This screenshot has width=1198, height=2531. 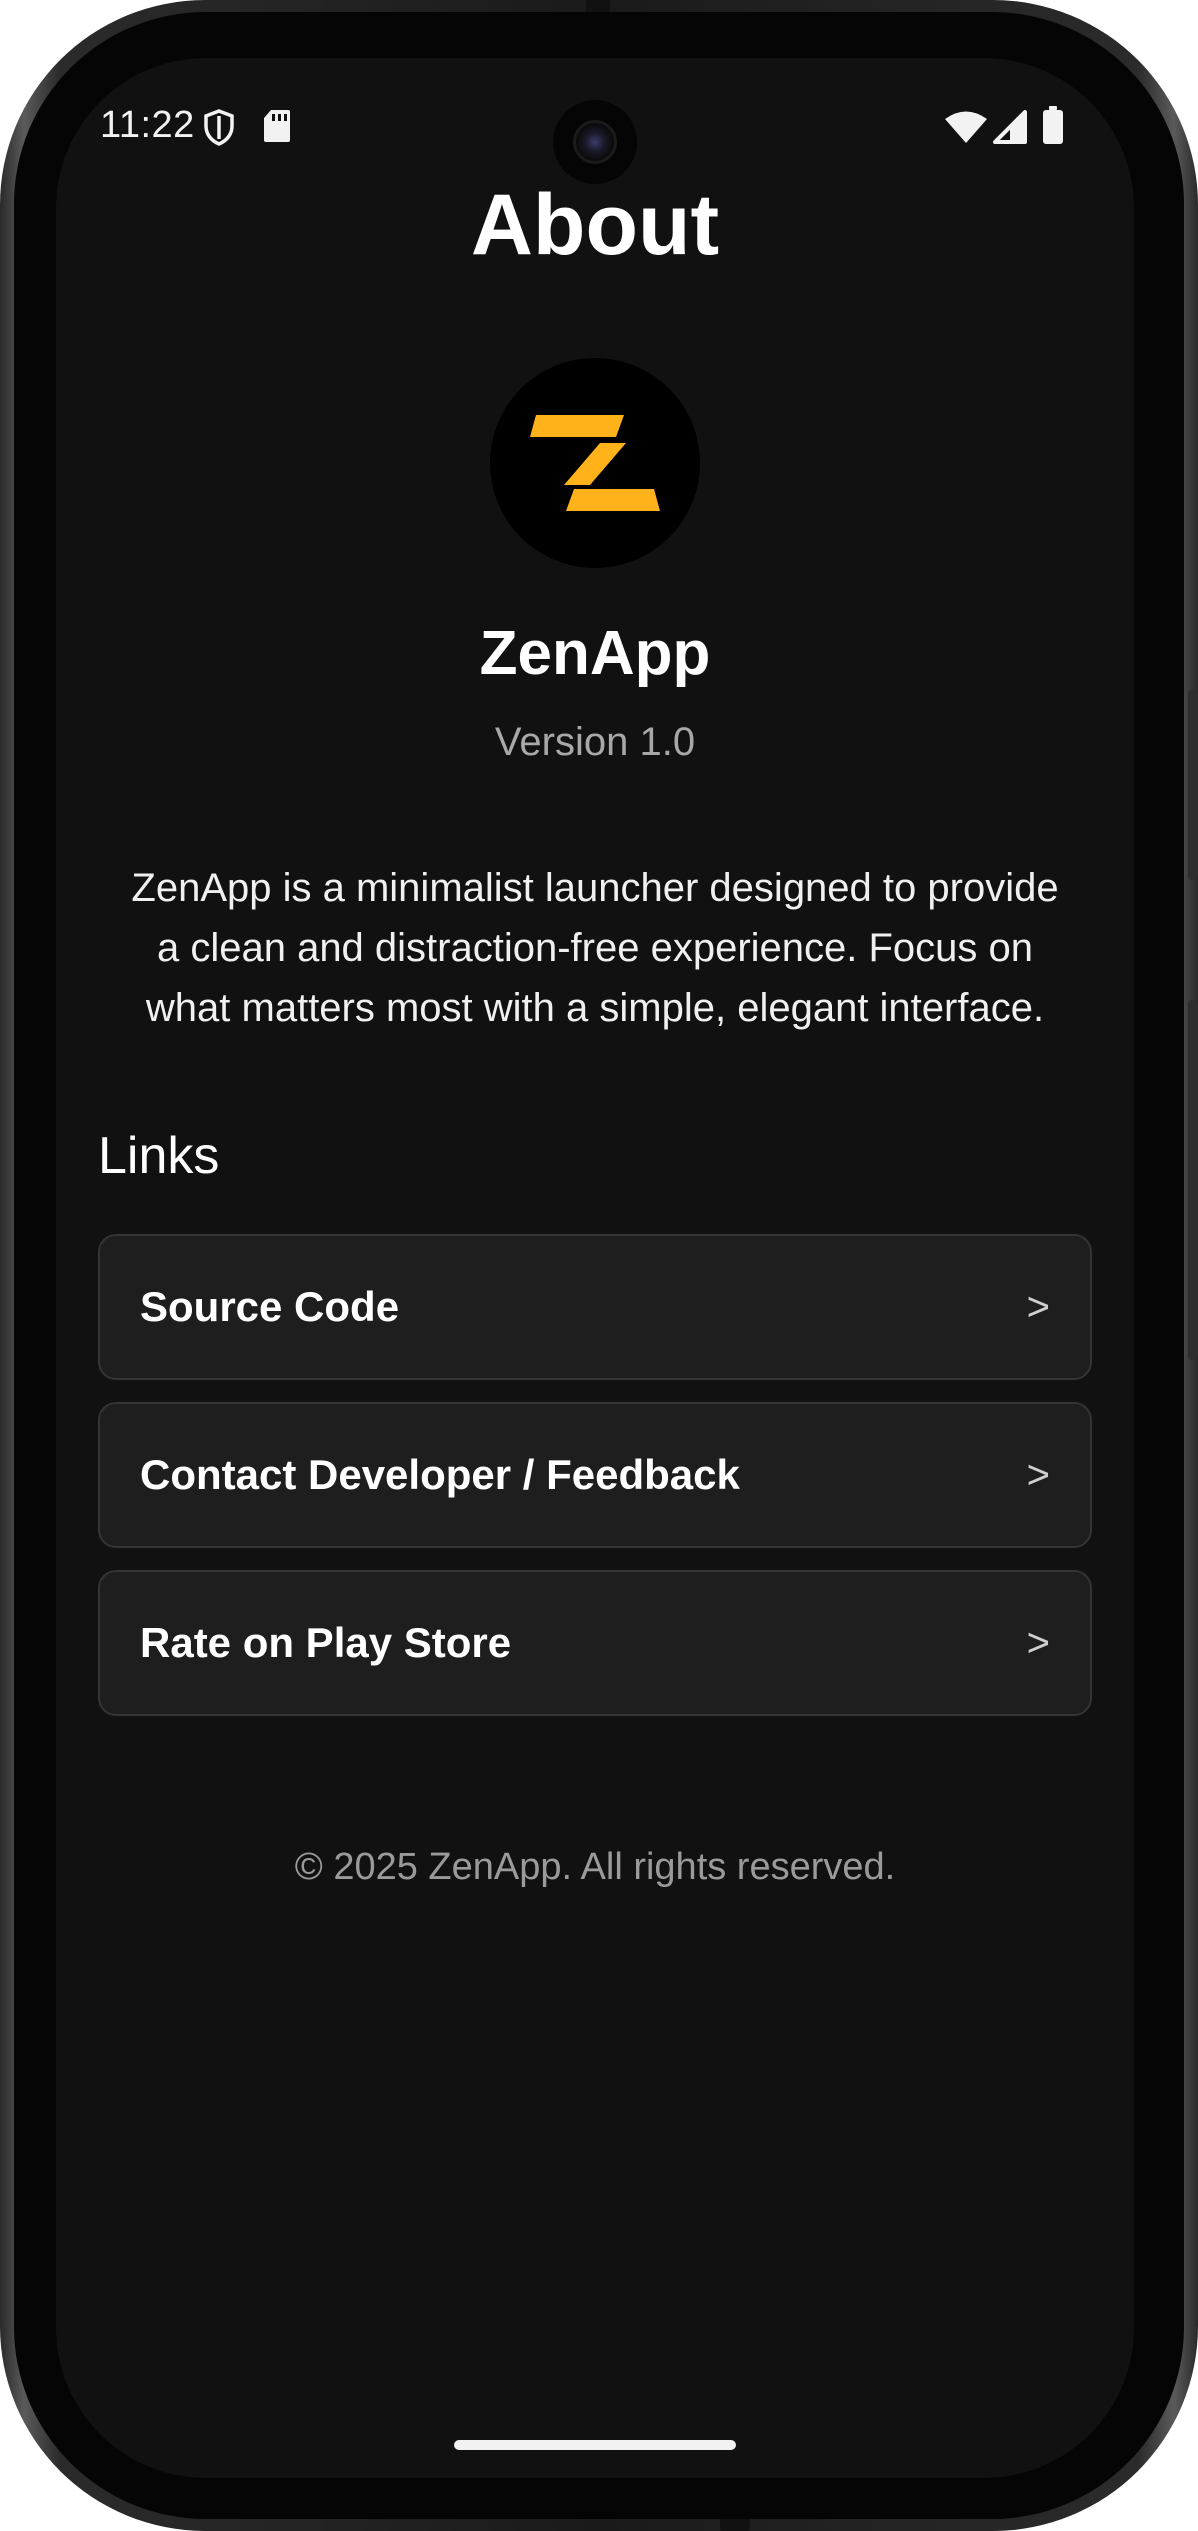 I want to click on front-camera, so click(x=595, y=142).